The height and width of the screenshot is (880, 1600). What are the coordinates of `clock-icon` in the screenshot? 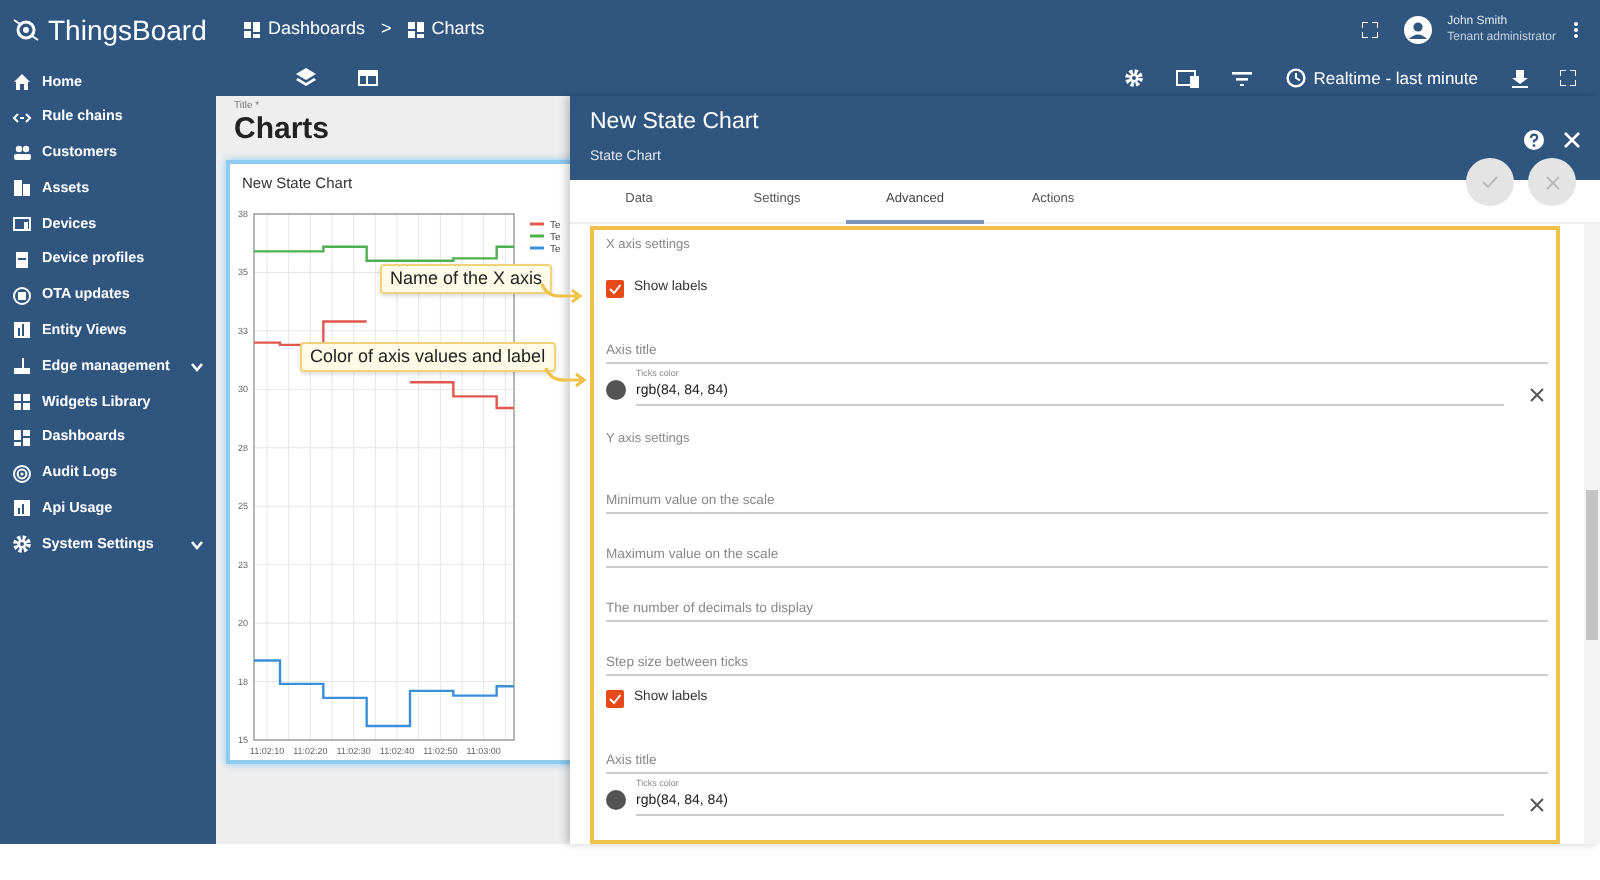 It's located at (1295, 78).